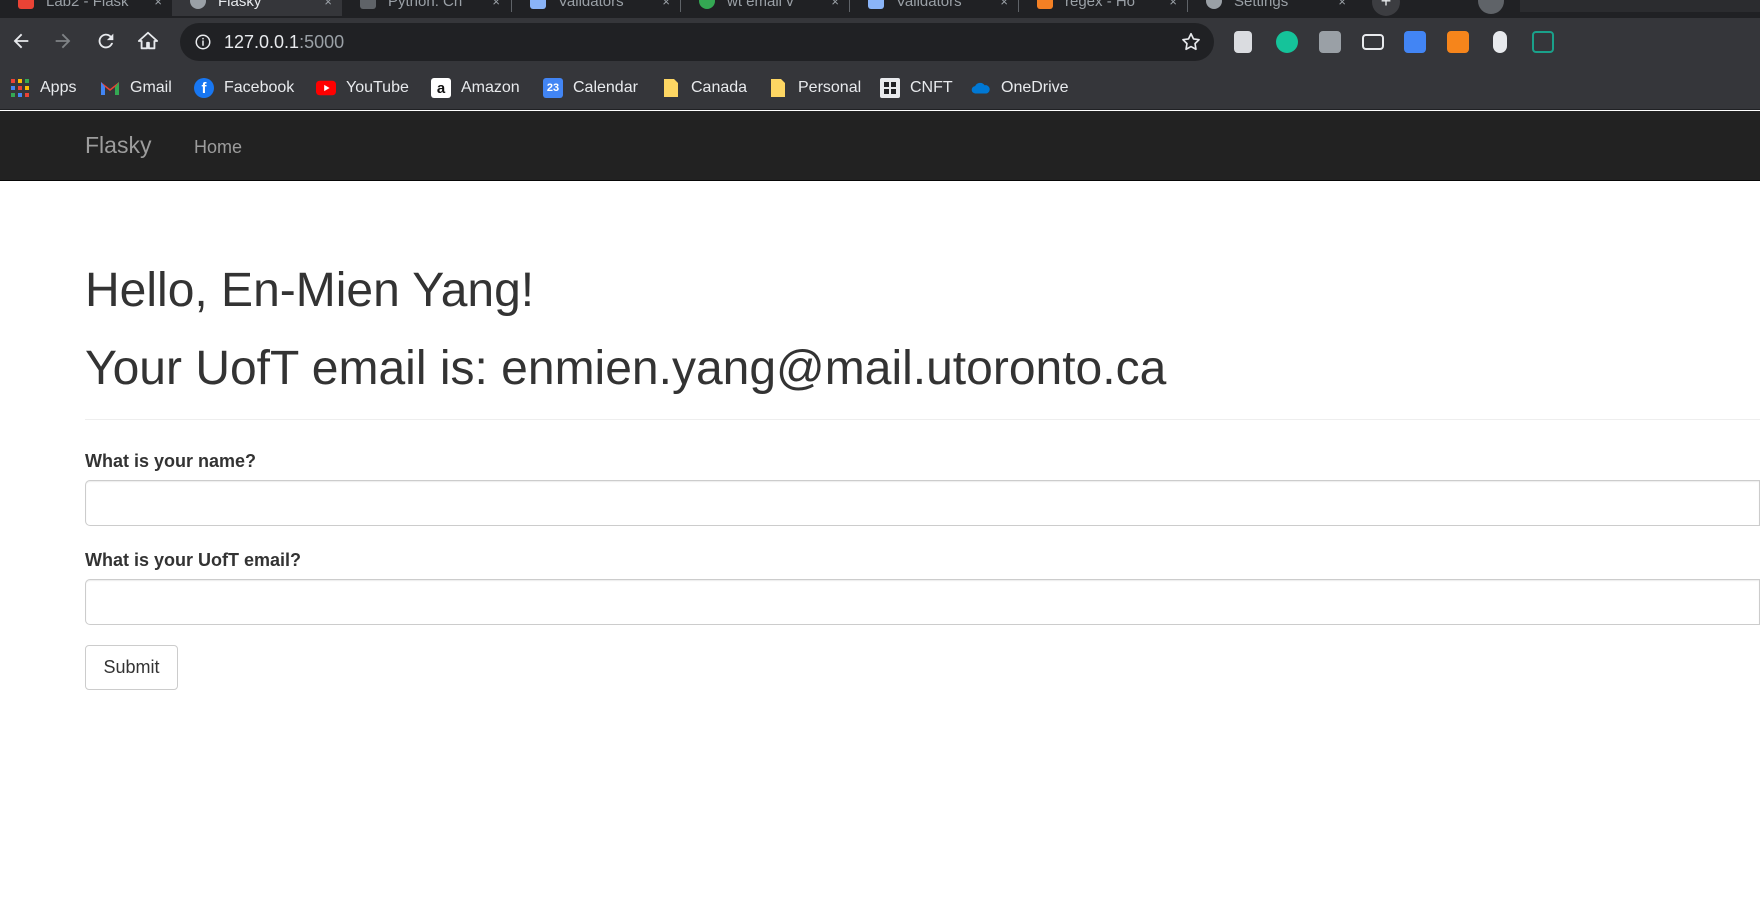 The height and width of the screenshot is (901, 1760). Describe the element at coordinates (1243, 42) in the screenshot. I see `page-extension-icon` at that location.